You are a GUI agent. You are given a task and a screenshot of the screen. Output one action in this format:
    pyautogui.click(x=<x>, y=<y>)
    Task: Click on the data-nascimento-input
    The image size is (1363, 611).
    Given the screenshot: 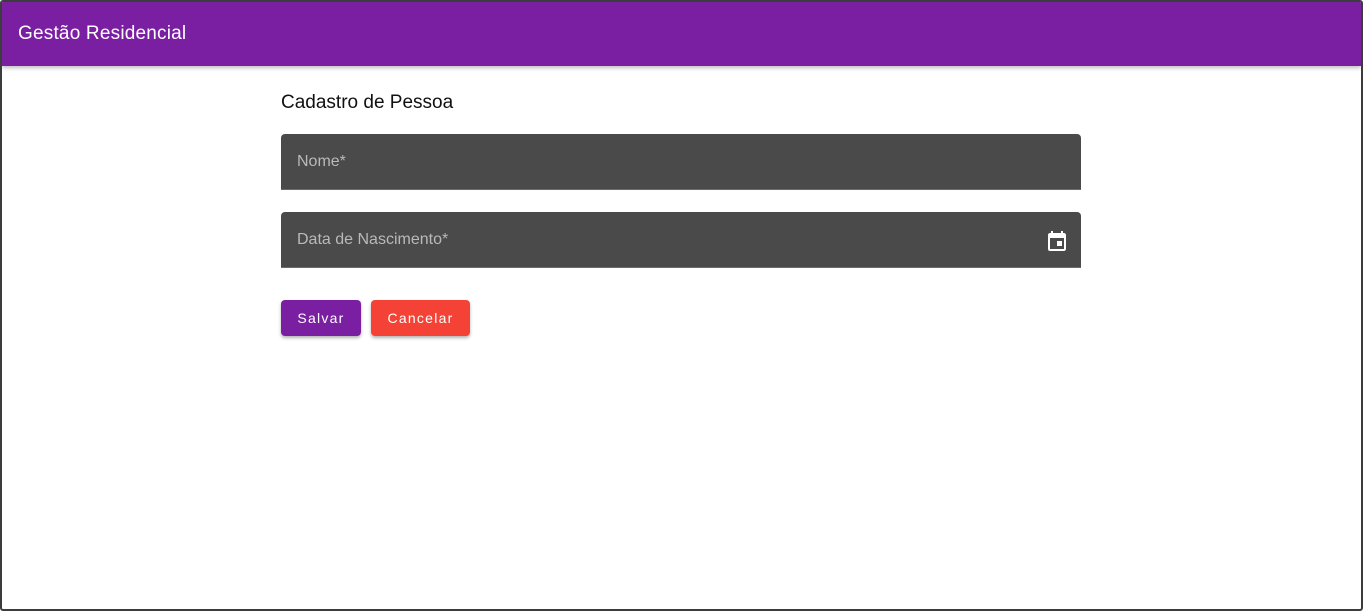 What is the action you would take?
    pyautogui.click(x=681, y=239)
    